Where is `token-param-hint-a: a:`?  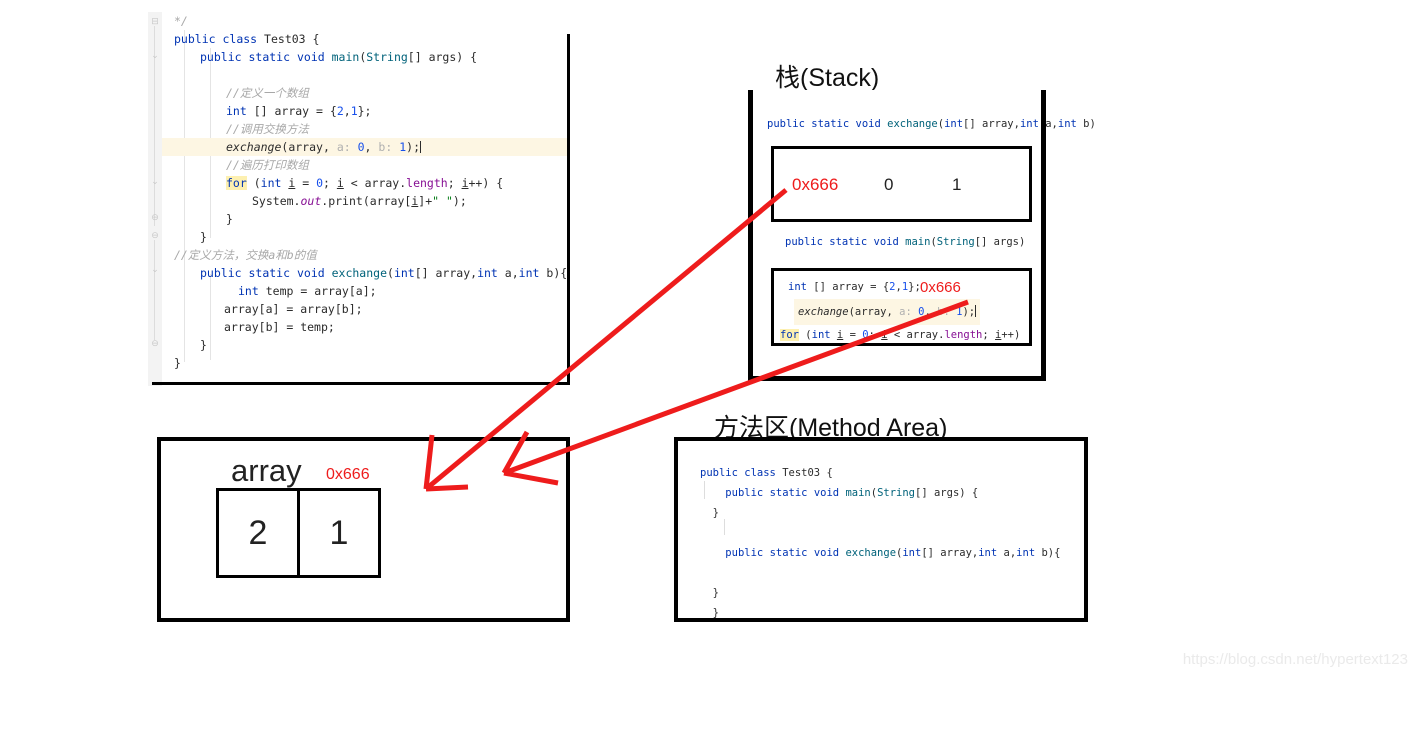
token-param-hint-a: a: is located at coordinates (343, 147).